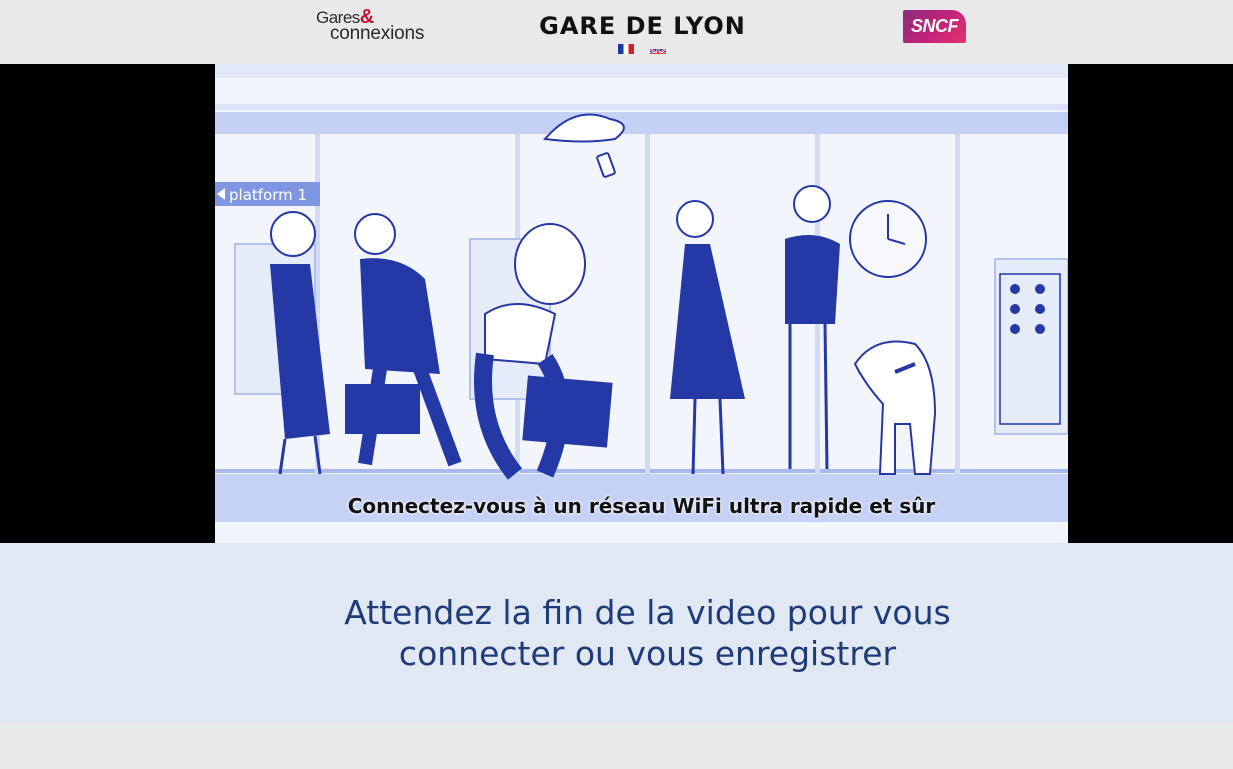 Image resolution: width=1233 pixels, height=769 pixels. Describe the element at coordinates (268, 195) in the screenshot. I see `svg-text: platform 1` at that location.